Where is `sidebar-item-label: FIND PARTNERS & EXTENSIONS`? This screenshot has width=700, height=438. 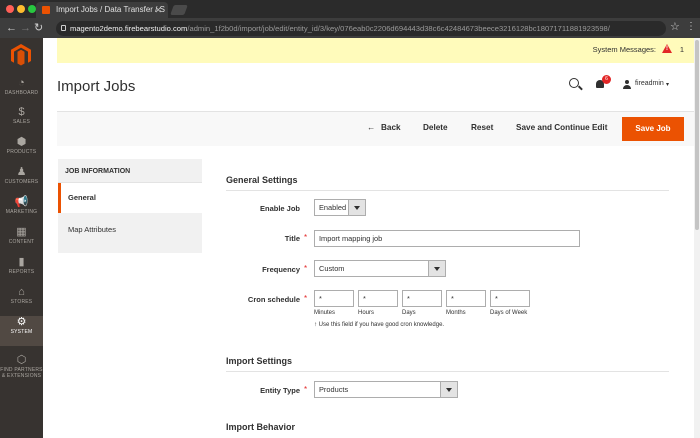
sidebar-item-label: FIND PARTNERS & EXTENSIONS is located at coordinates (21, 373).